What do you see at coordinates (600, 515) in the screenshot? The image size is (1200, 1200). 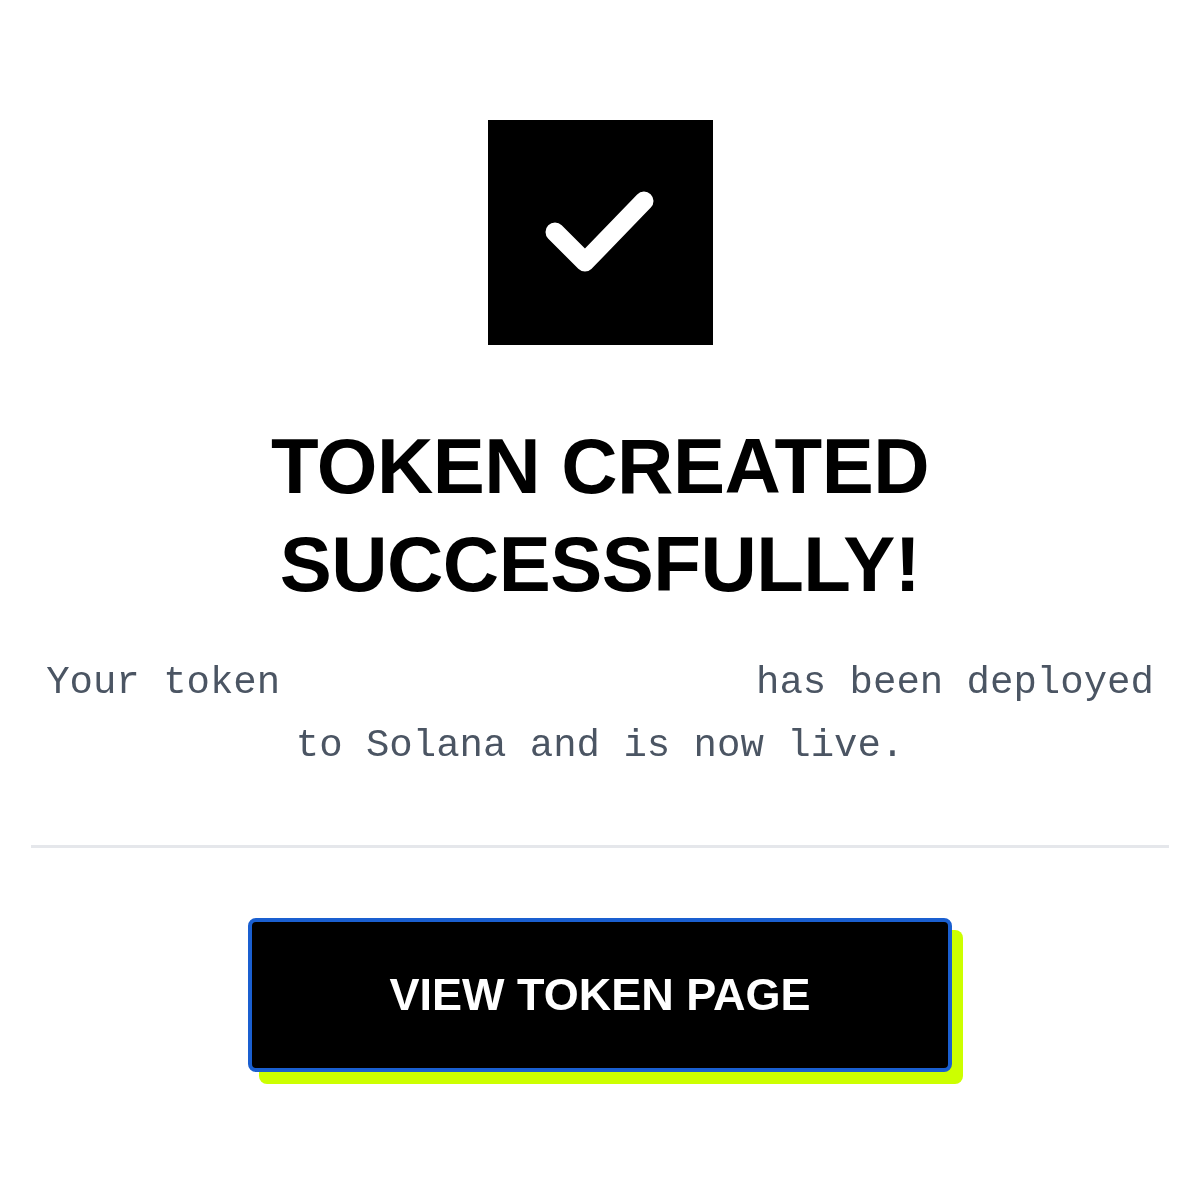 I see `success-title: TOKEN CREATED SUCCESSFULLY!` at bounding box center [600, 515].